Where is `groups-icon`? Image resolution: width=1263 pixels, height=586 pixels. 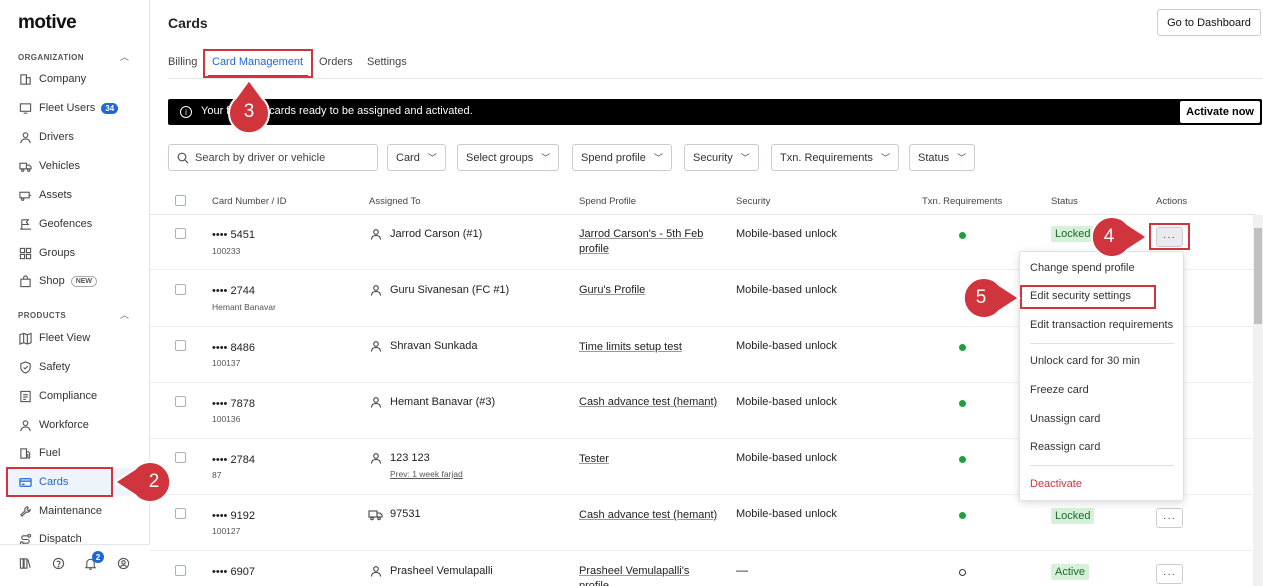 groups-icon is located at coordinates (25, 253).